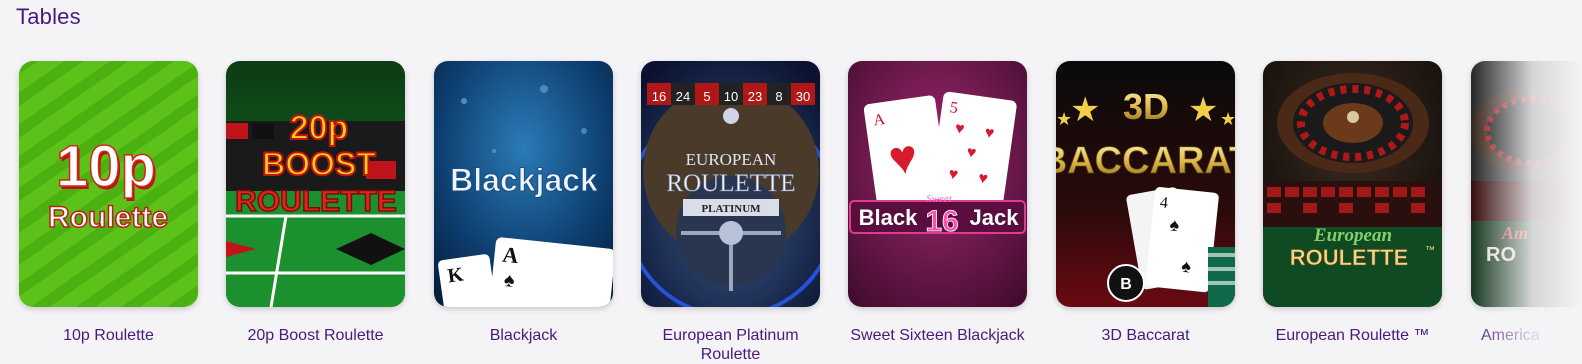  What do you see at coordinates (106, 166) in the screenshot?
I see `art-text: 10p` at bounding box center [106, 166].